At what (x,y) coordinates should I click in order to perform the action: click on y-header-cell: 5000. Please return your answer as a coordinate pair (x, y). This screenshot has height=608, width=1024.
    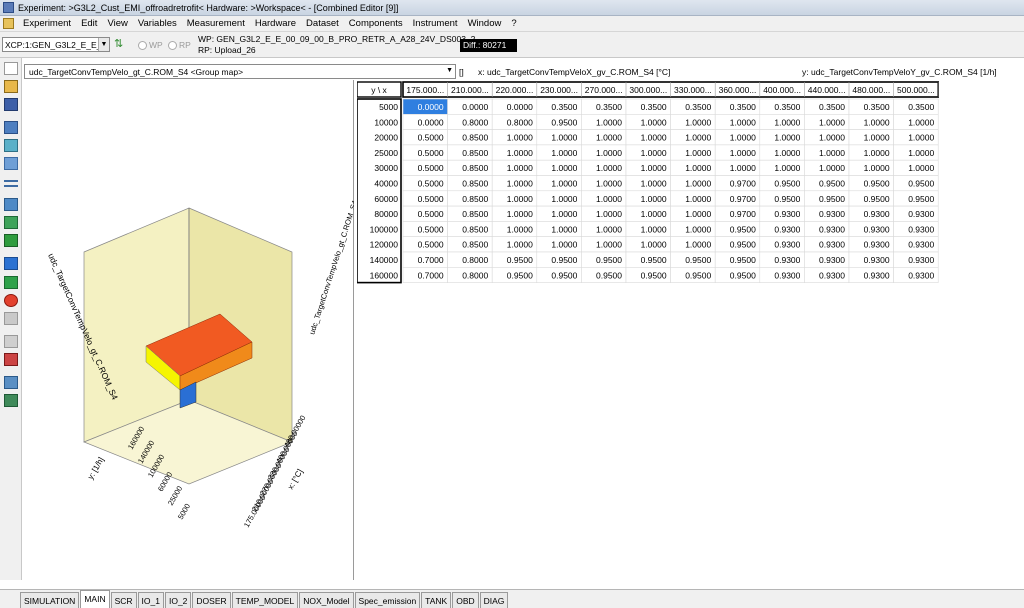
    Looking at the image, I should click on (388, 107).